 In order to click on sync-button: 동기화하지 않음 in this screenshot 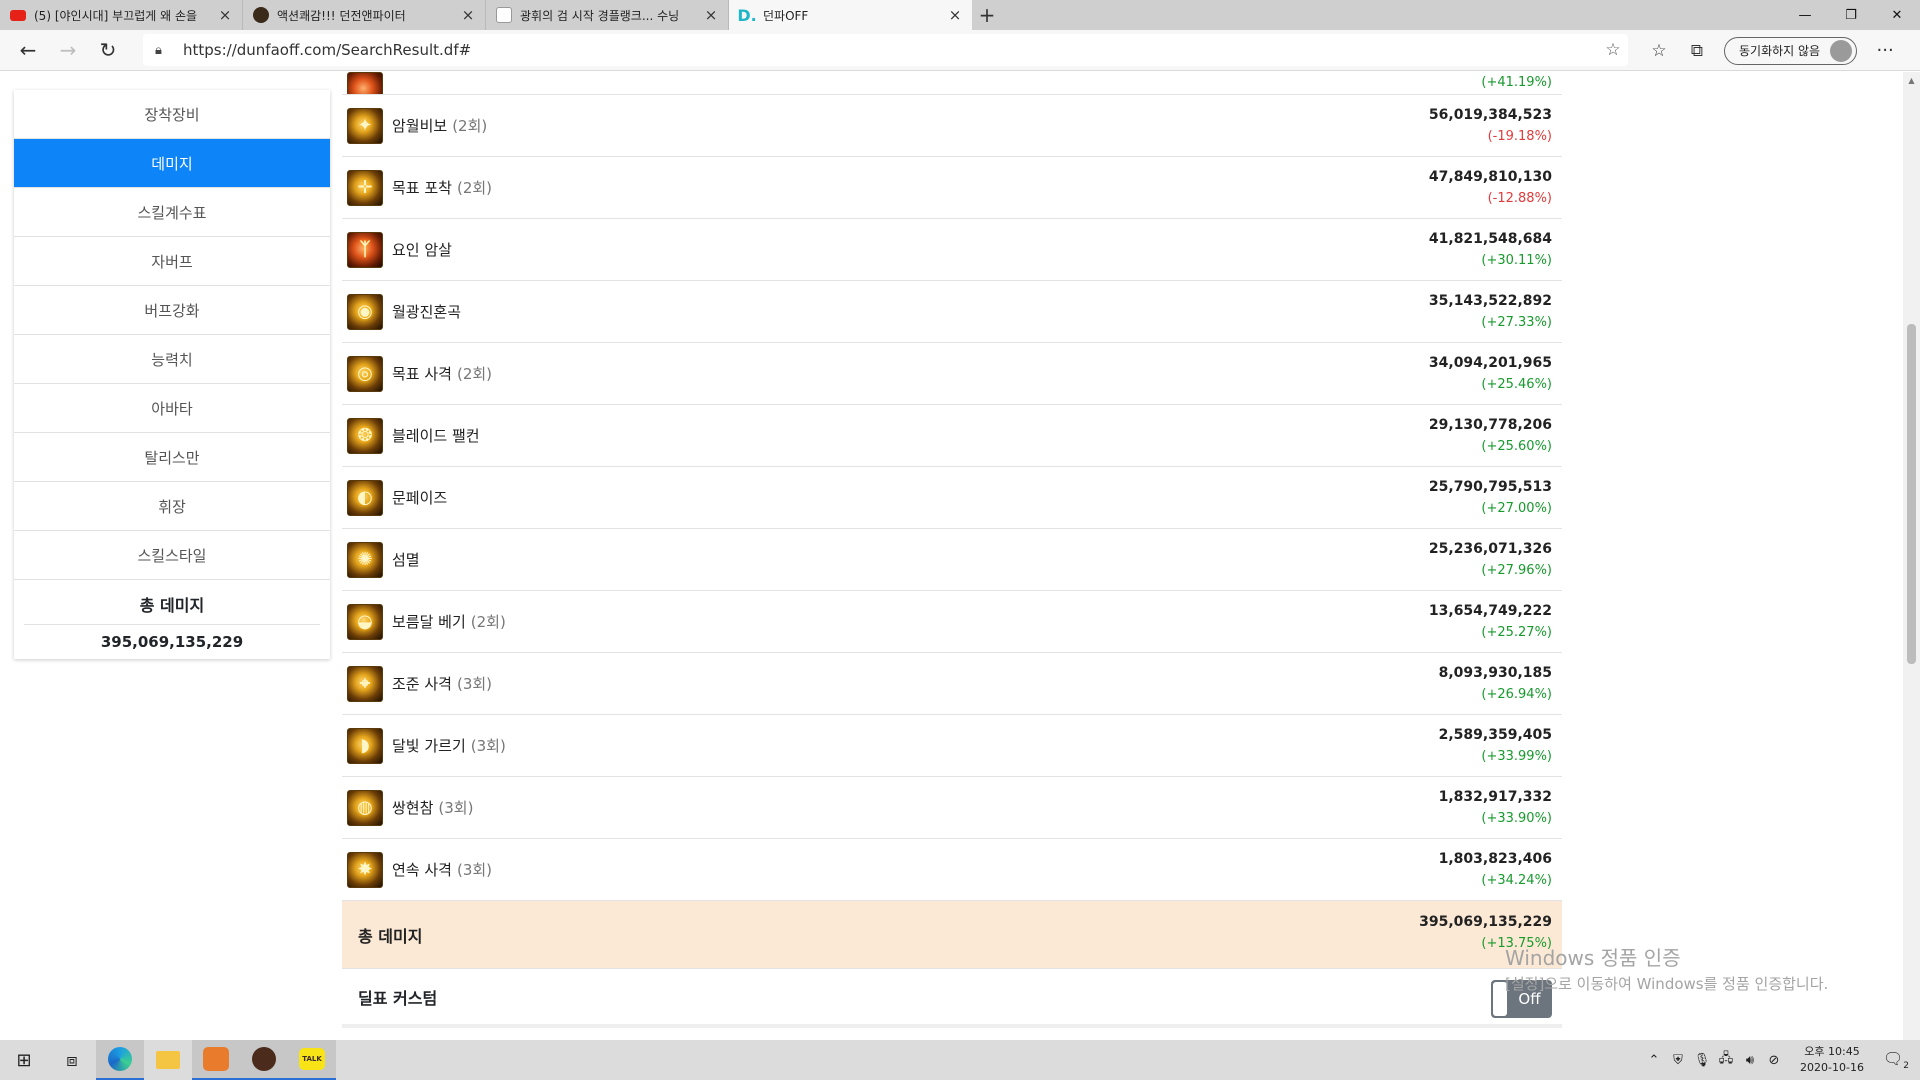, I will do `click(1791, 50)`.